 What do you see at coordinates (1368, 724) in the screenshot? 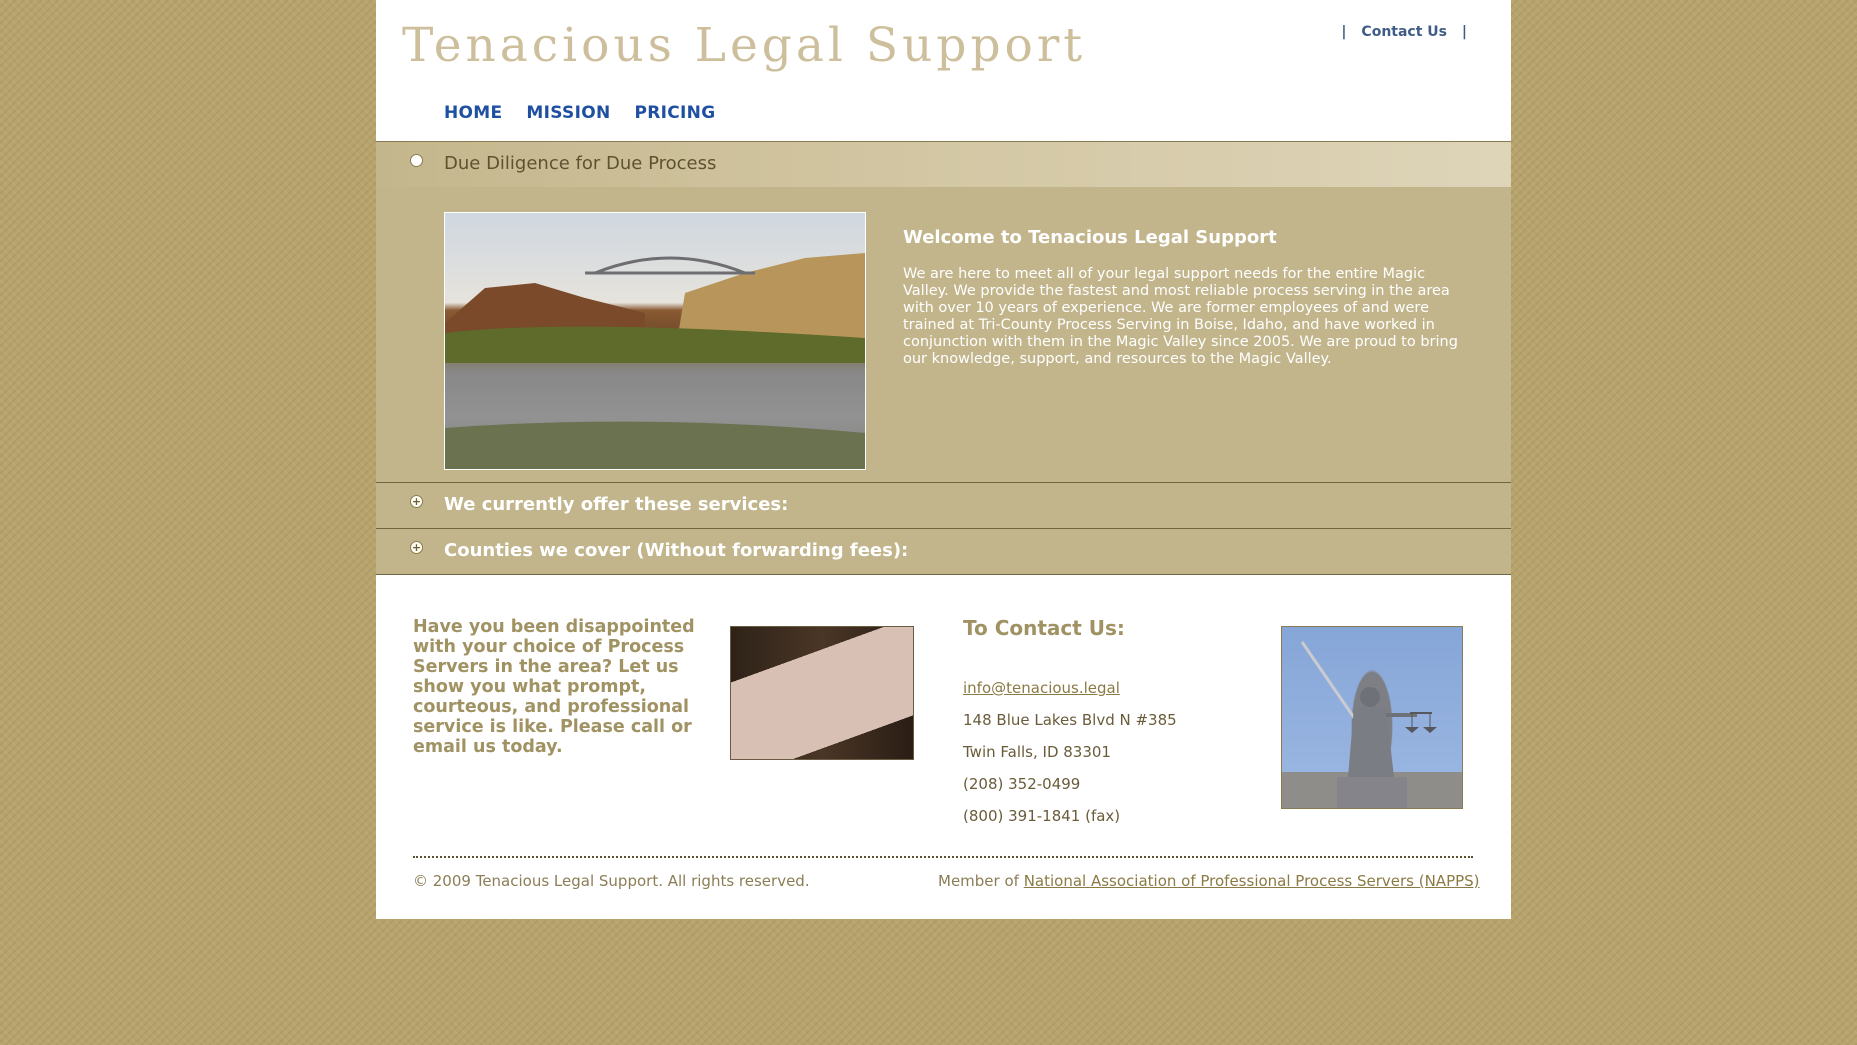
I see `justice-statue-icon` at bounding box center [1368, 724].